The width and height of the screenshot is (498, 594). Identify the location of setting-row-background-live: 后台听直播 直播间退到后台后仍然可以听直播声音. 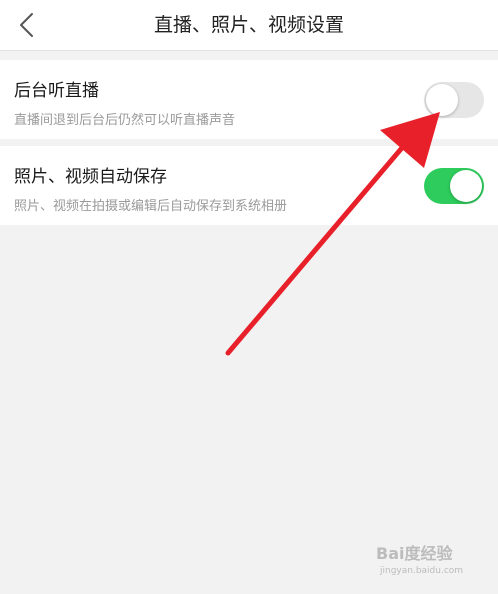
(249, 99).